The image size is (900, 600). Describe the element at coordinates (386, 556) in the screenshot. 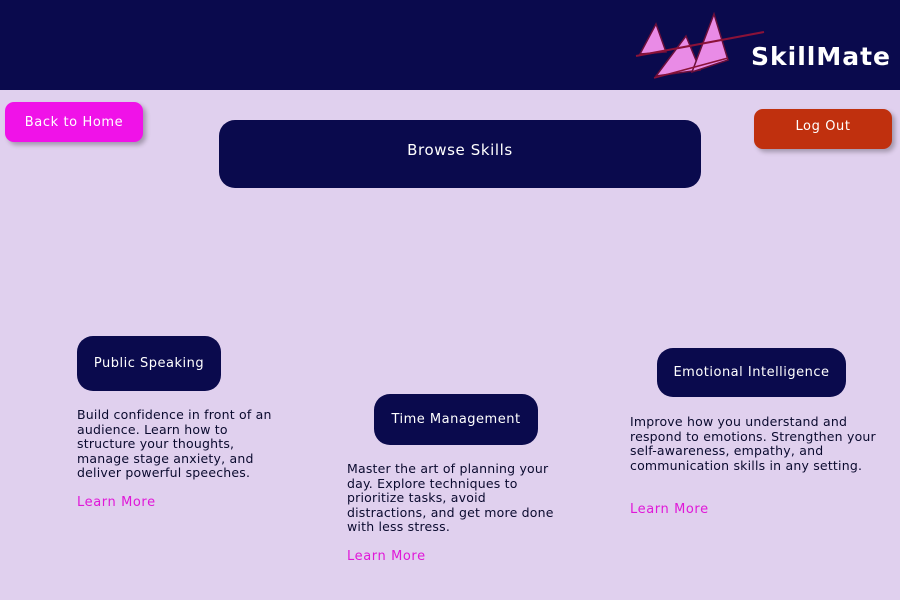

I see `learn-more-link-time-management: Learn More` at that location.